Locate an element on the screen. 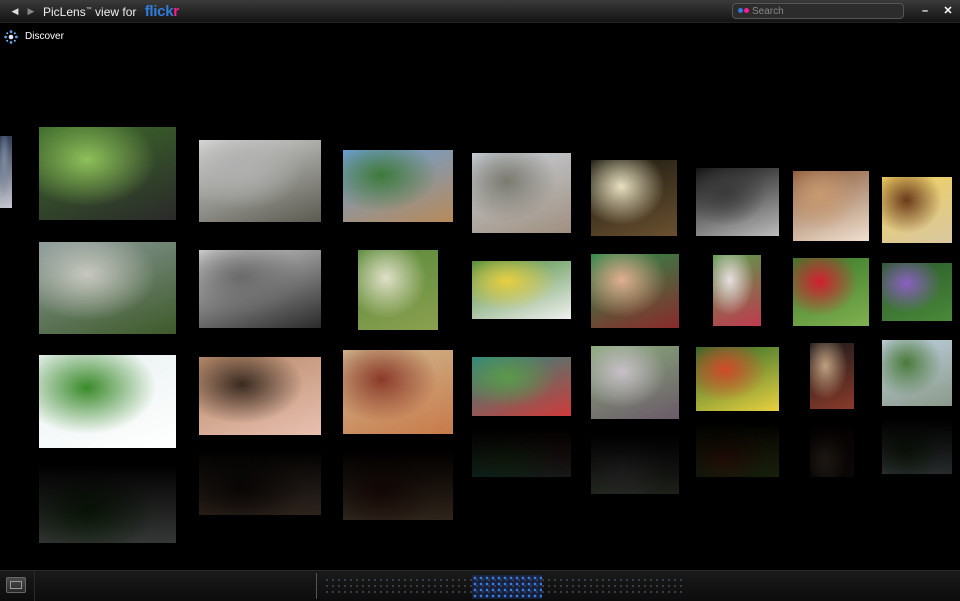  view-for-label: view for is located at coordinates (116, 12).